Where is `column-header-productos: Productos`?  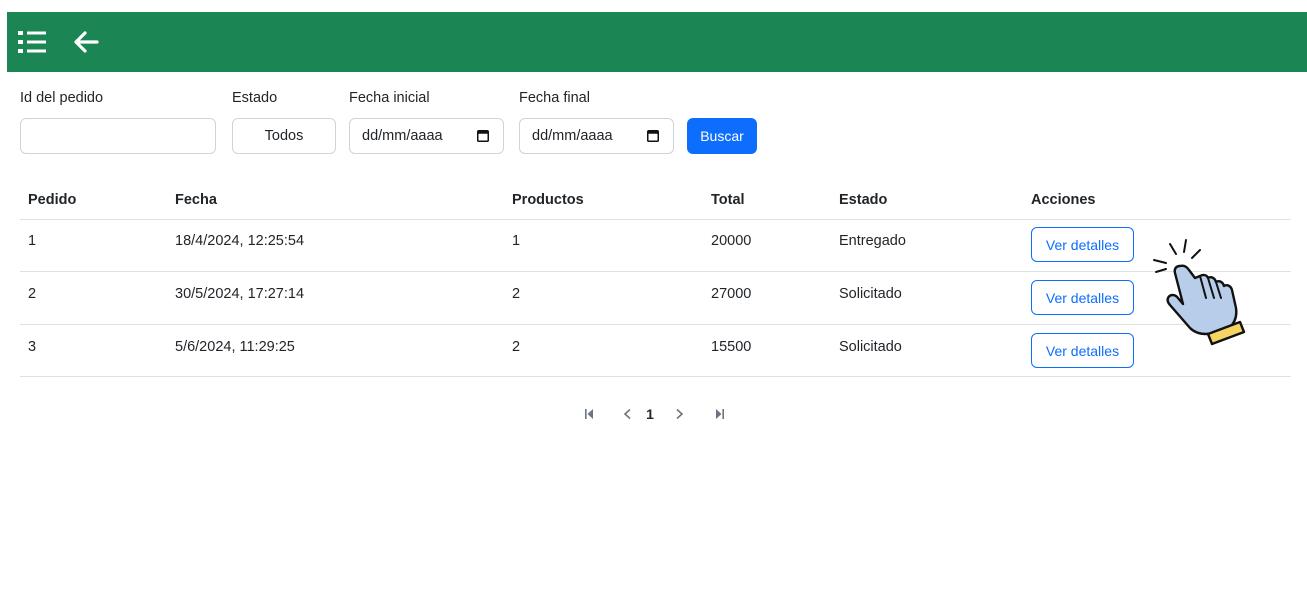 column-header-productos: Productos is located at coordinates (548, 200).